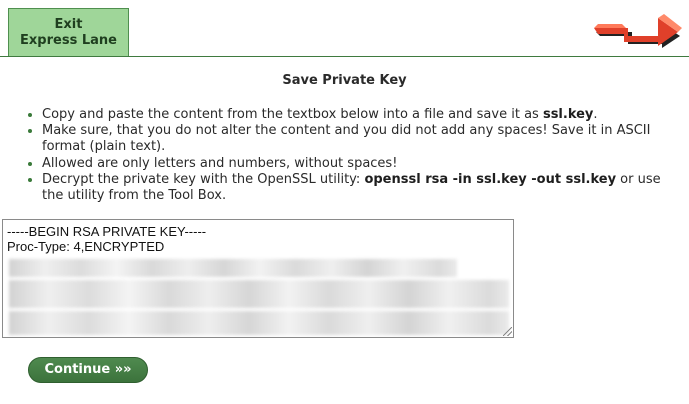 The height and width of the screenshot is (404, 689). What do you see at coordinates (344, 80) in the screenshot?
I see `page-title: Save Private Key` at bounding box center [344, 80].